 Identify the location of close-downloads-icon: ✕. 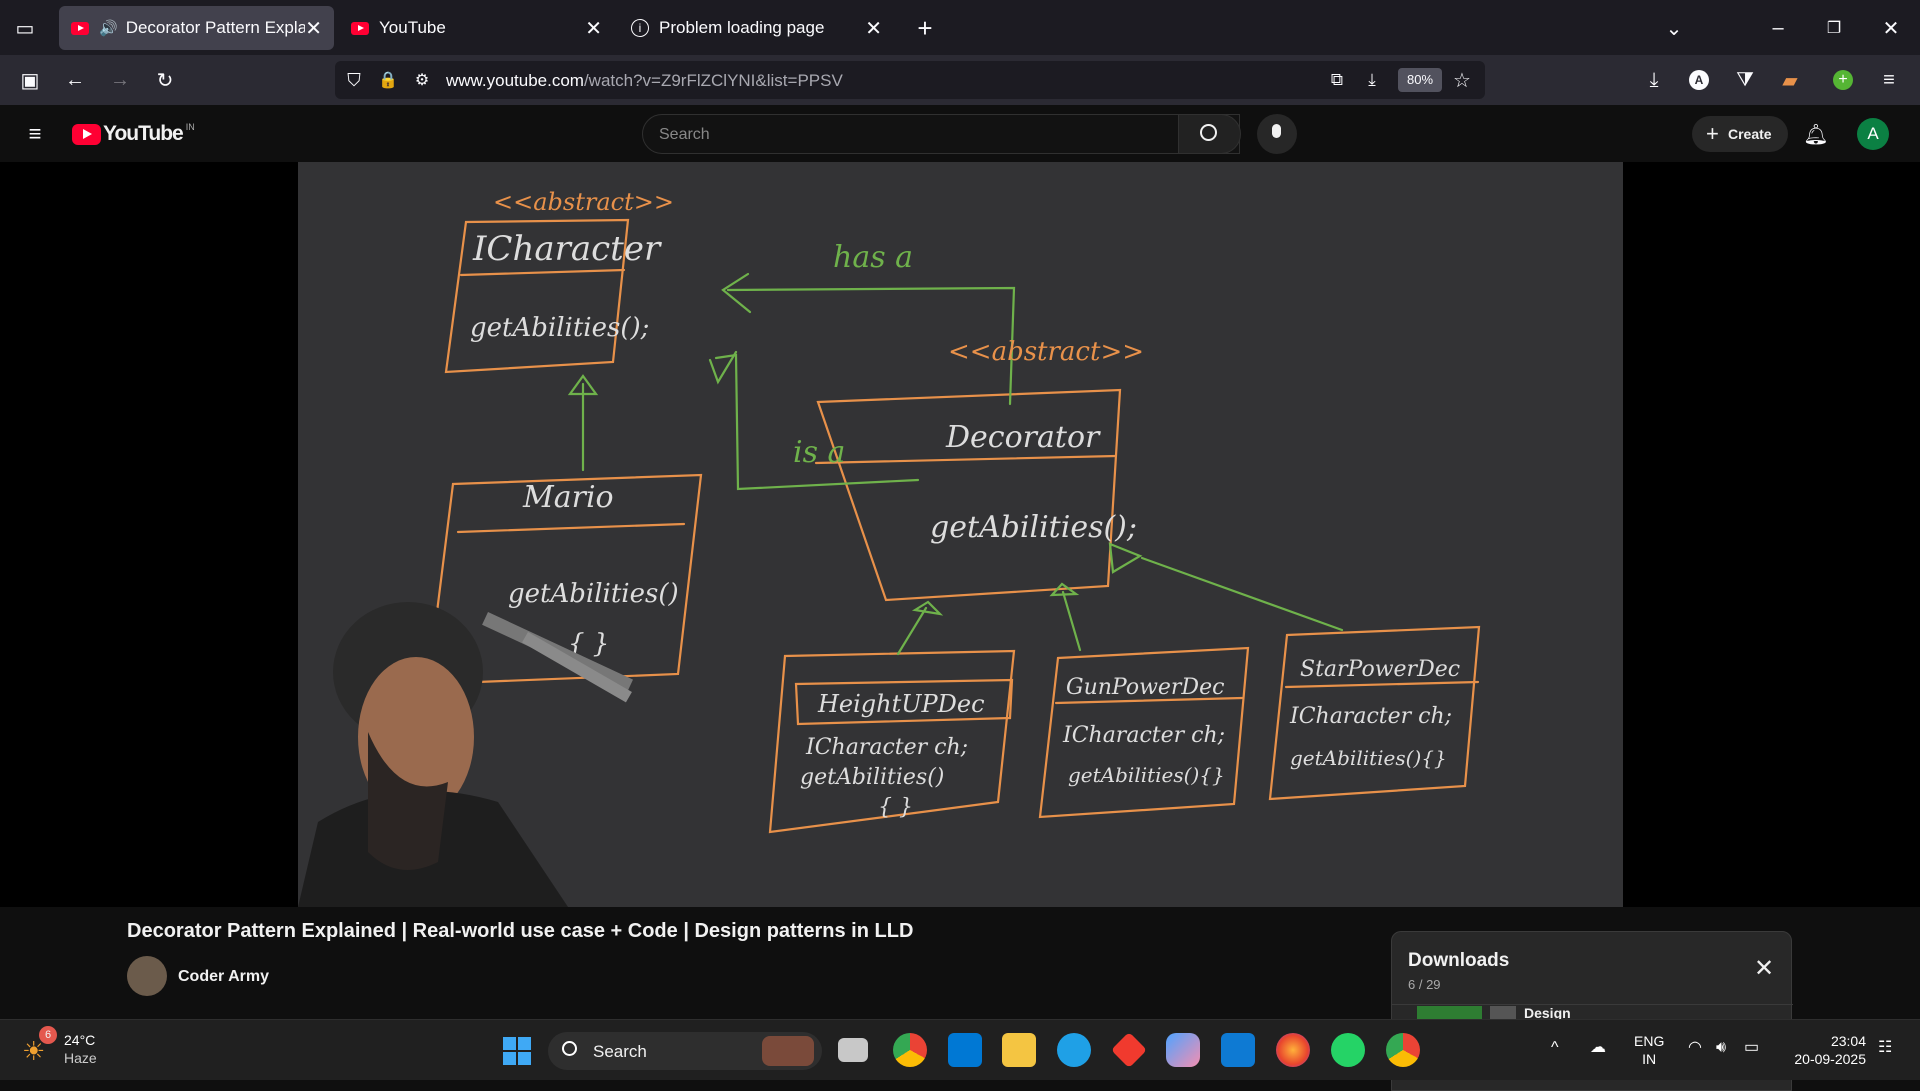
(1764, 968).